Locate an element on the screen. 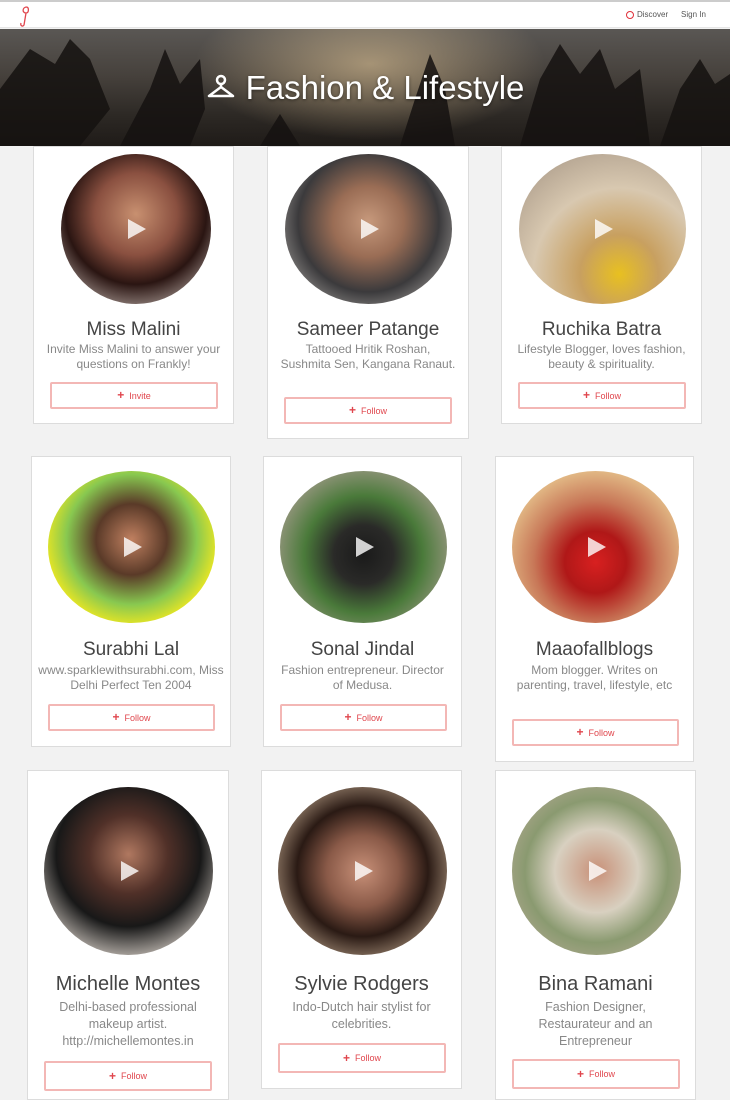 This screenshot has width=730, height=1100. frankly-logo is located at coordinates (26, 16).